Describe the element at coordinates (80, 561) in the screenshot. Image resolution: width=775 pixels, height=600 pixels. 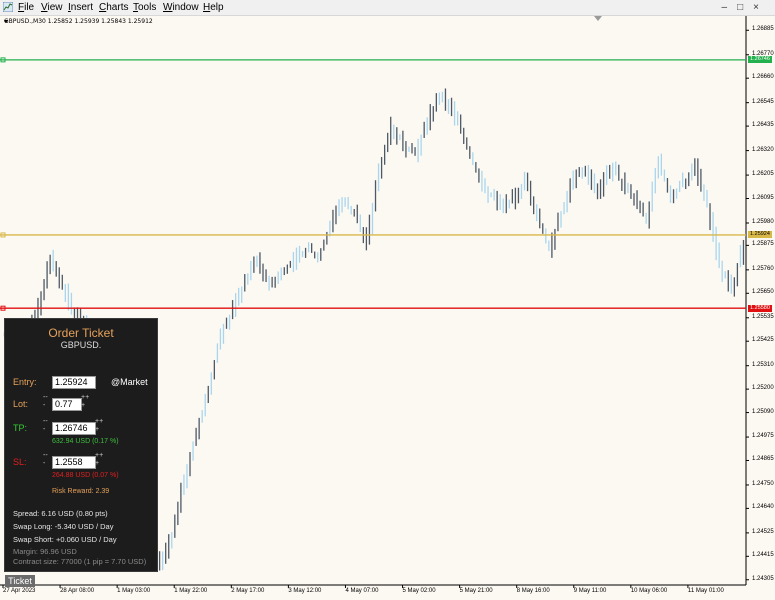
I see `contract-info: Contract size: 77000 (1 pip = 7.70 USD)` at that location.